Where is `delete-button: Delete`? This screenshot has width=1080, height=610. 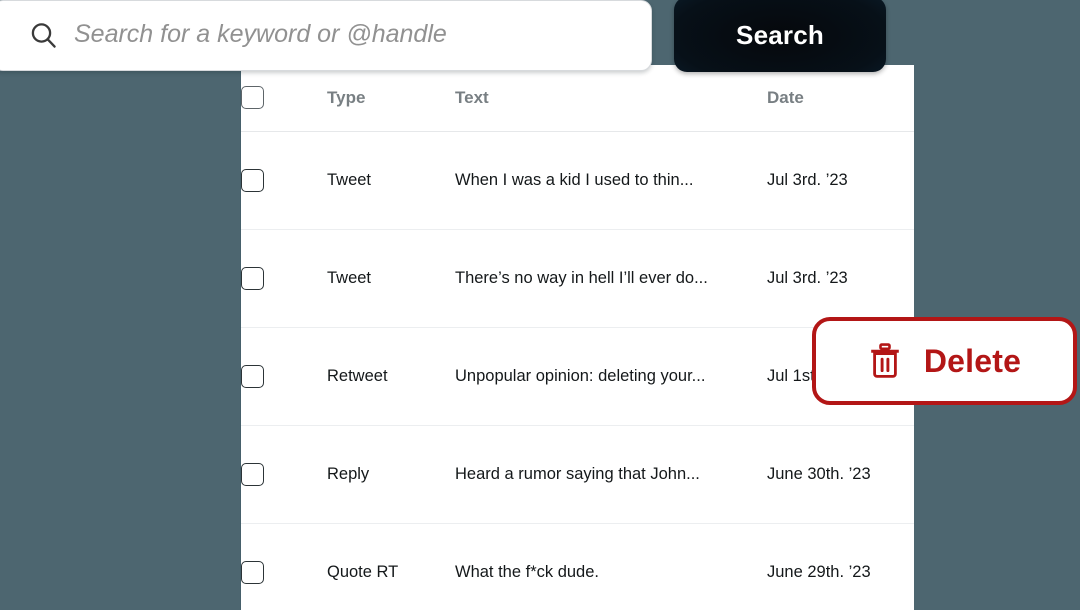 delete-button: Delete is located at coordinates (944, 361).